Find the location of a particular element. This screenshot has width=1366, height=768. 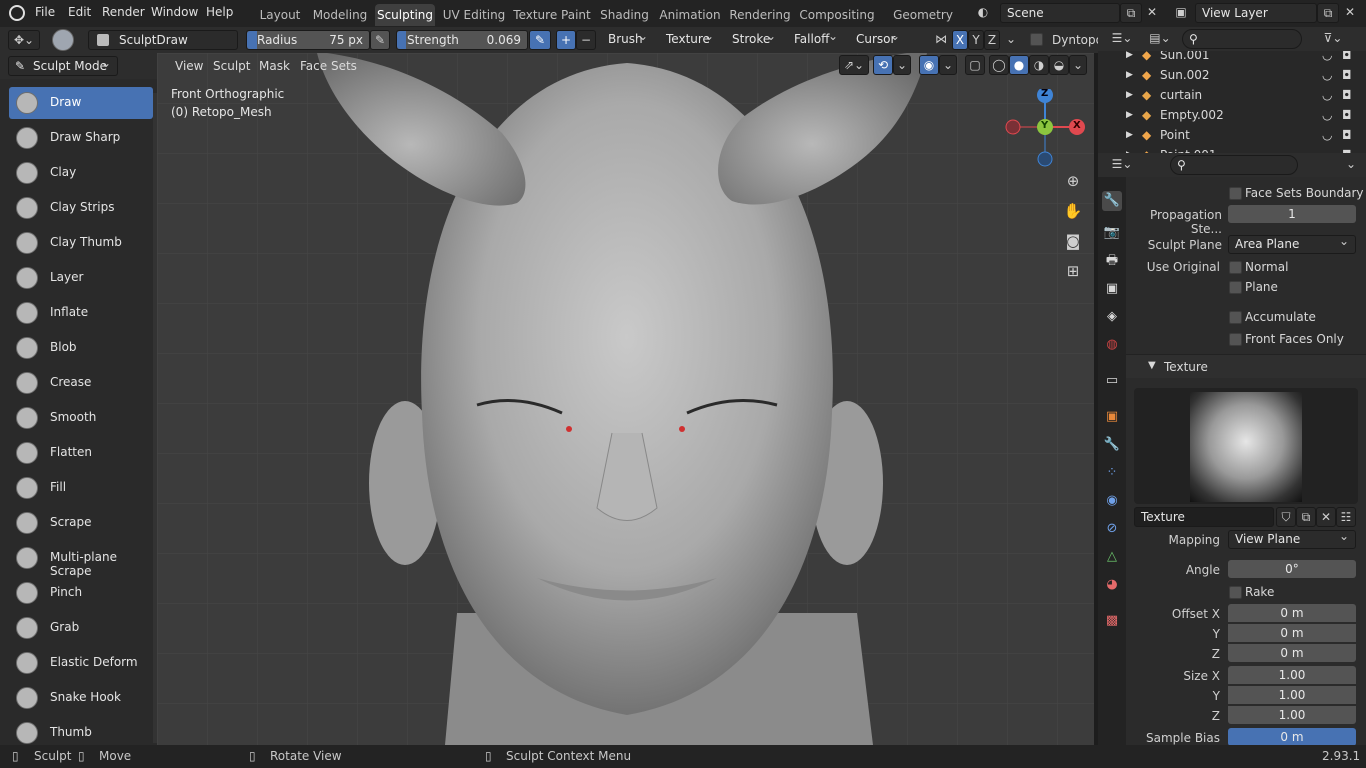

data-tab-icon: △ is located at coordinates (1112, 557).